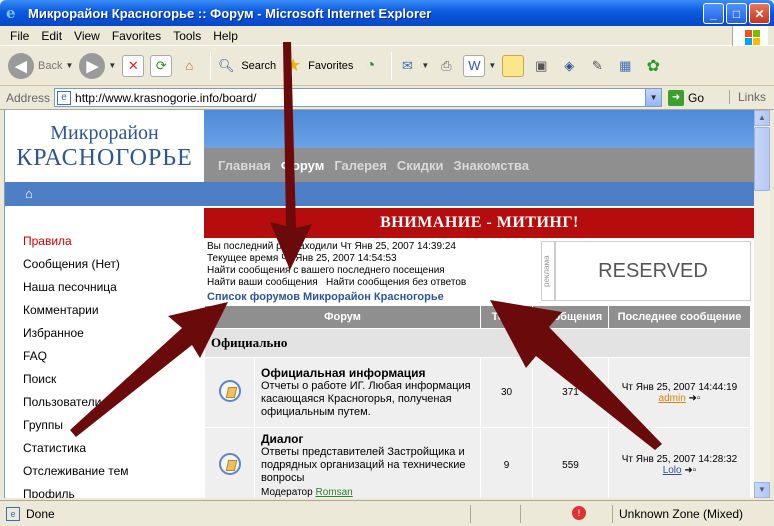 This screenshot has width=774, height=526. I want to click on print-button: ⎙, so click(446, 66).